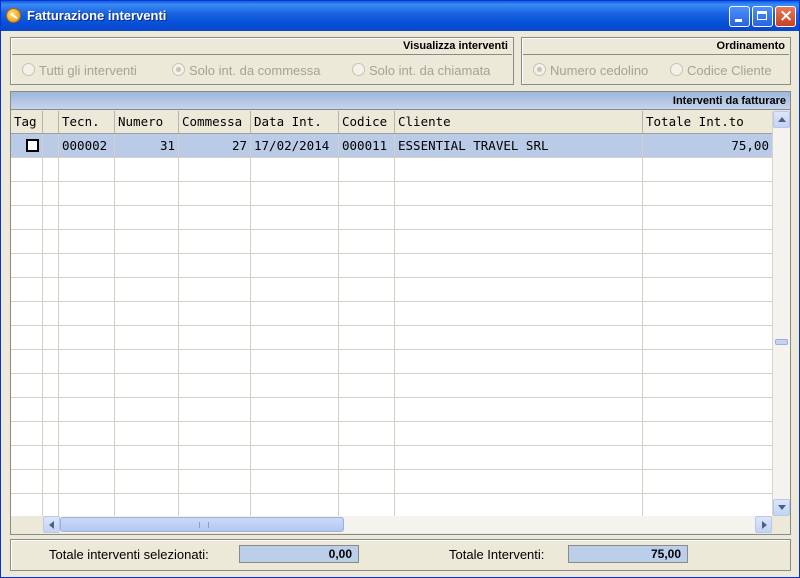 The height and width of the screenshot is (578, 800). What do you see at coordinates (147, 122) in the screenshot?
I see `col-header-numero: Numero` at bounding box center [147, 122].